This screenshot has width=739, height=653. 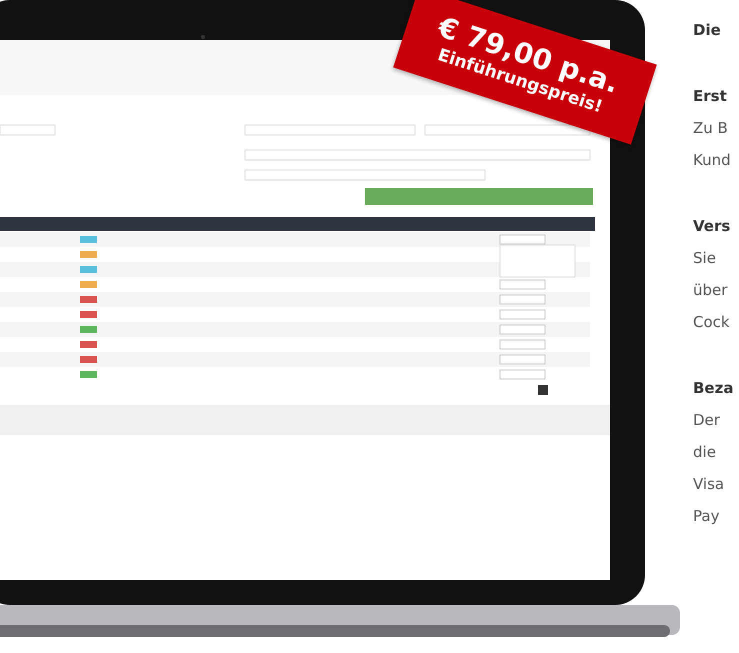 What do you see at coordinates (713, 388) in the screenshot?
I see `section-title: Beza` at bounding box center [713, 388].